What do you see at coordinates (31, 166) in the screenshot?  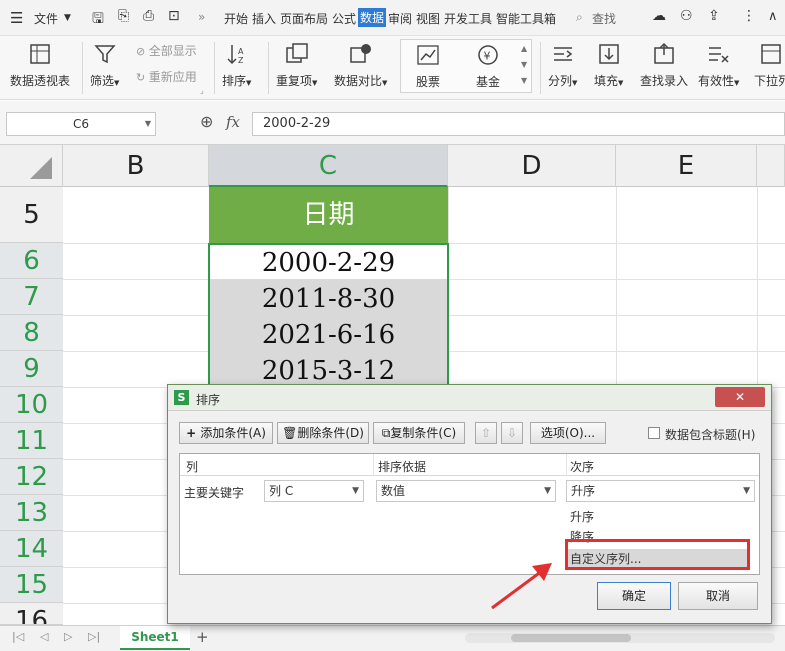 I see `select-all-corner` at bounding box center [31, 166].